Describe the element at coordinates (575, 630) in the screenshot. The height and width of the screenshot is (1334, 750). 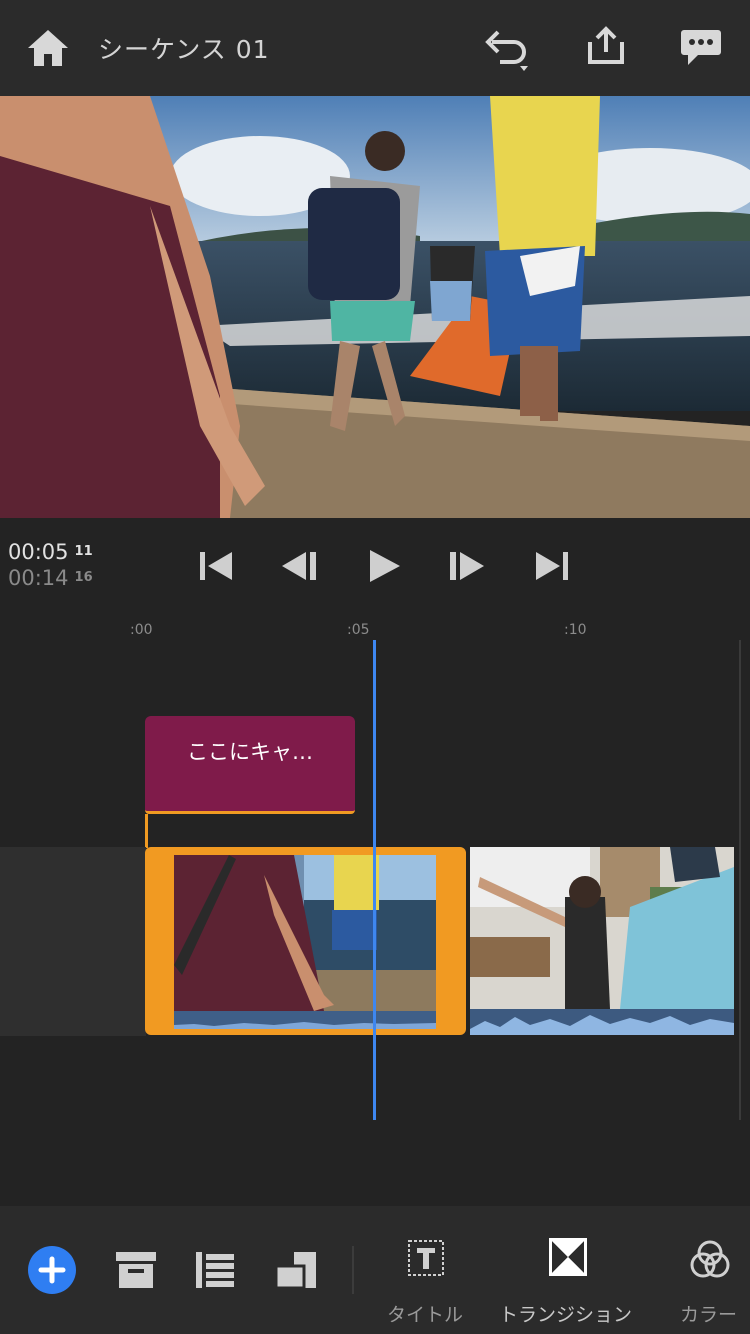
I see `ruler-mark-10: :10` at that location.